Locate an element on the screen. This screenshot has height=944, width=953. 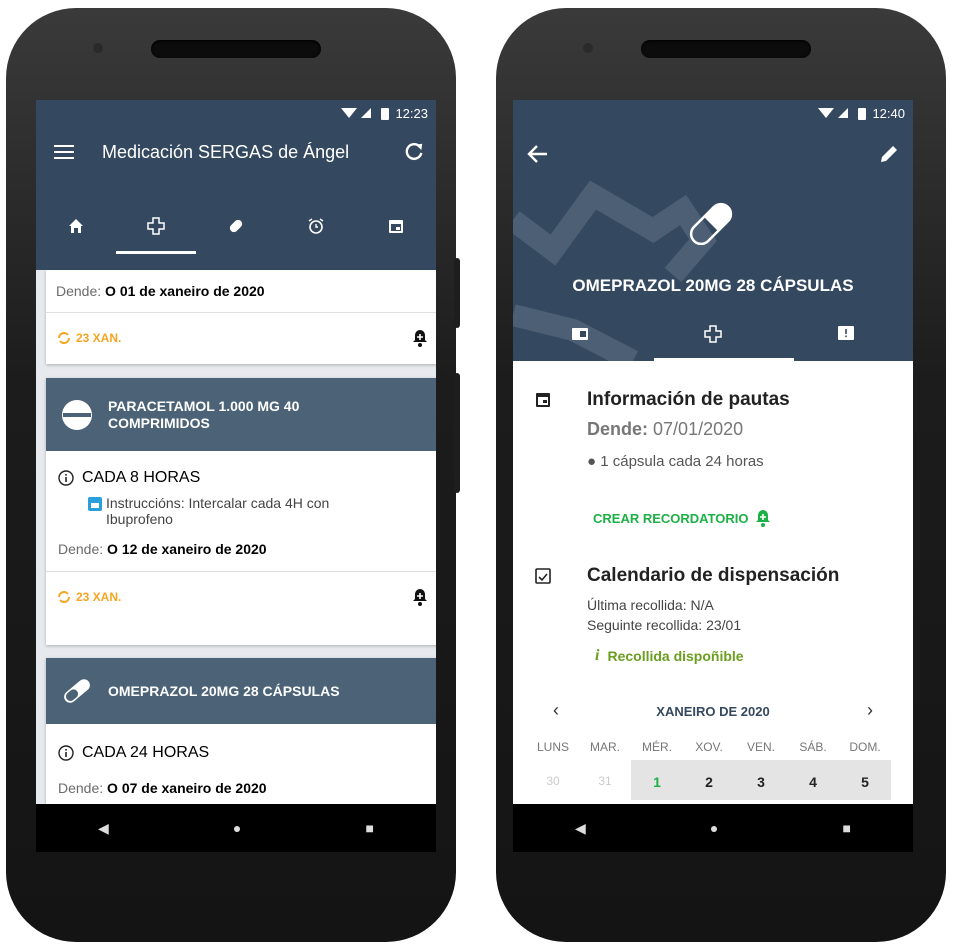
since-value: 07/01/2020 is located at coordinates (698, 429).